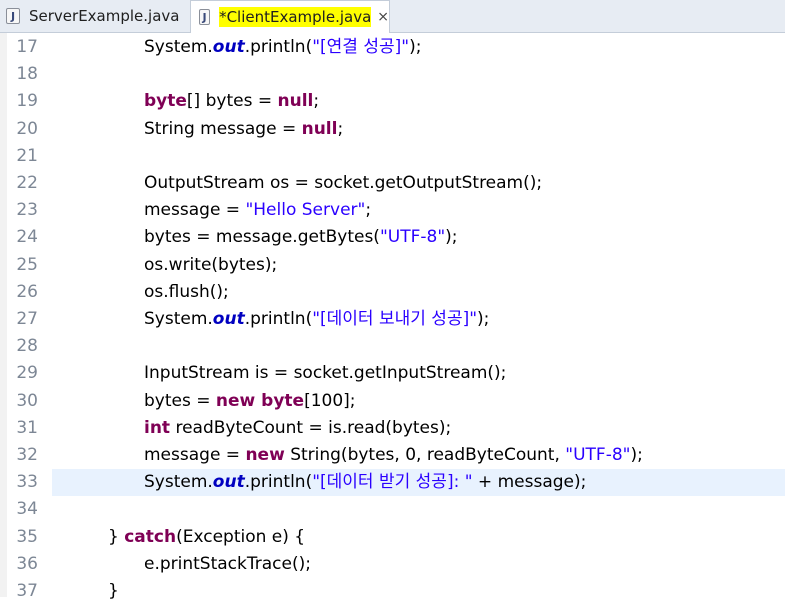 Image resolution: width=785 pixels, height=605 pixels. Describe the element at coordinates (27, 591) in the screenshot. I see `line-number: 37` at that location.